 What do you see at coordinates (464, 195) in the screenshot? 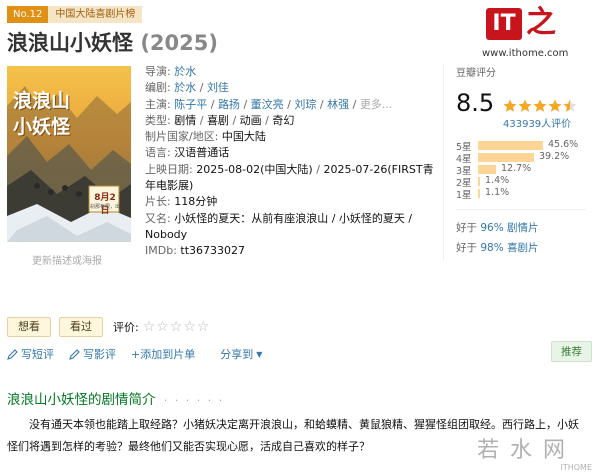
I see `rating-dist-label: 1星` at bounding box center [464, 195].